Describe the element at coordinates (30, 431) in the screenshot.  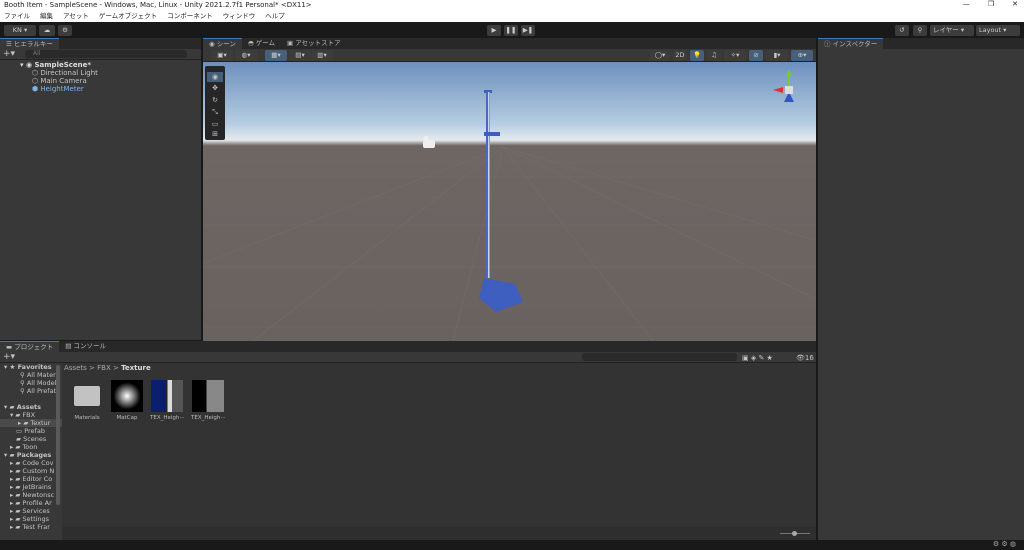
I see `folder-item: ▭ Prefab` at that location.